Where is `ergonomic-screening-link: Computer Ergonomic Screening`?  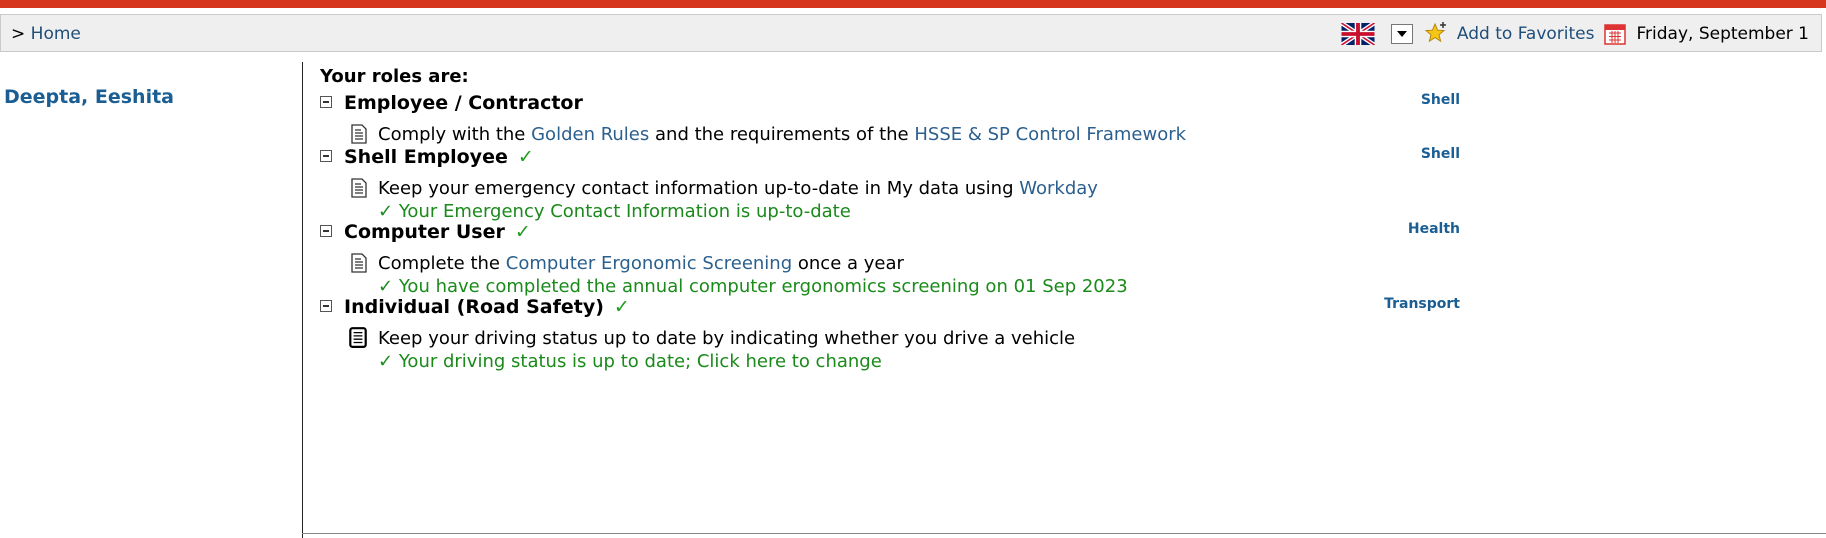 ergonomic-screening-link: Computer Ergonomic Screening is located at coordinates (649, 263).